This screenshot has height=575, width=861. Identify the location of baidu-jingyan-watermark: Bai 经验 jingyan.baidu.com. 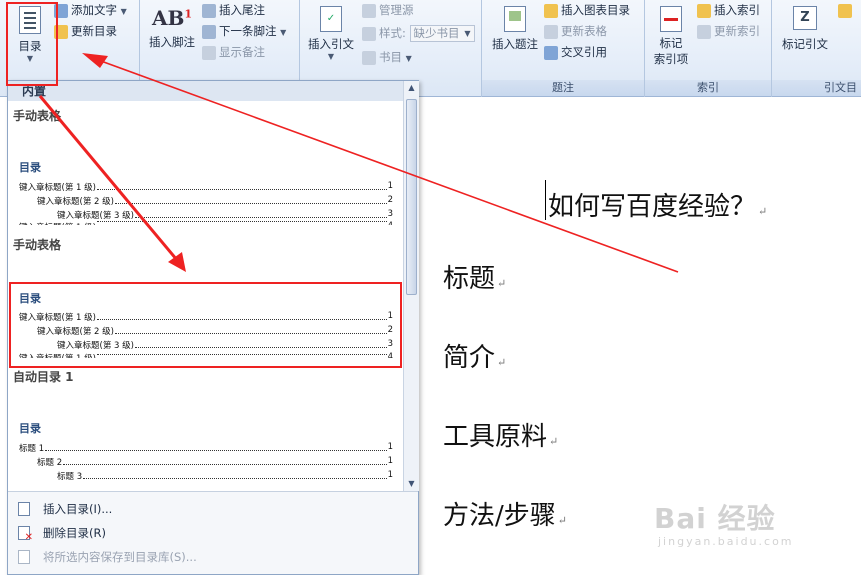
(754, 532).